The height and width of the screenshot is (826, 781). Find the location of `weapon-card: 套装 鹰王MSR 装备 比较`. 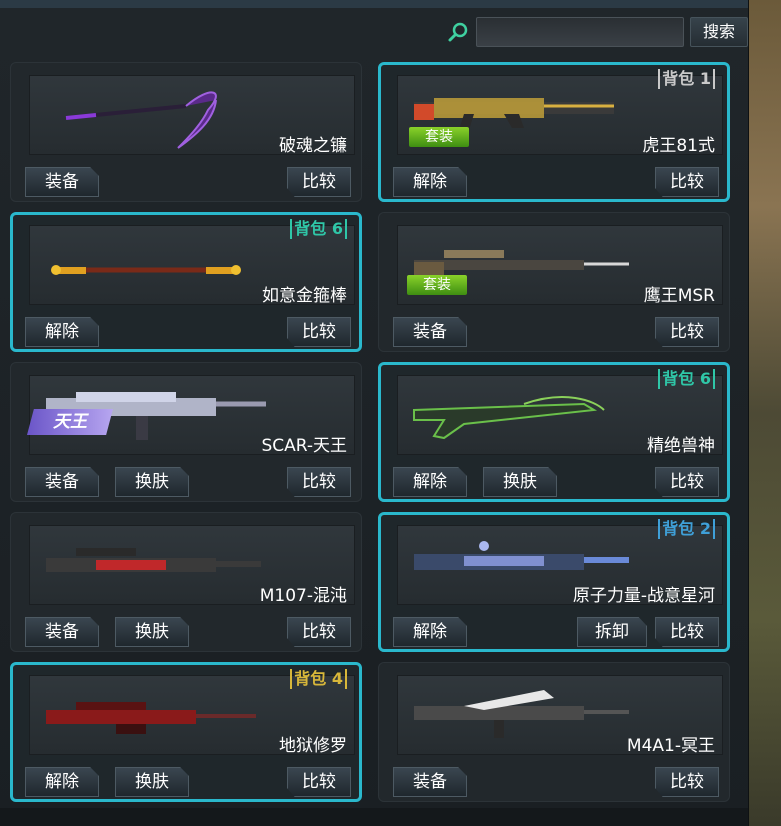

weapon-card: 套装 鹰王MSR 装备 比较 is located at coordinates (554, 282).